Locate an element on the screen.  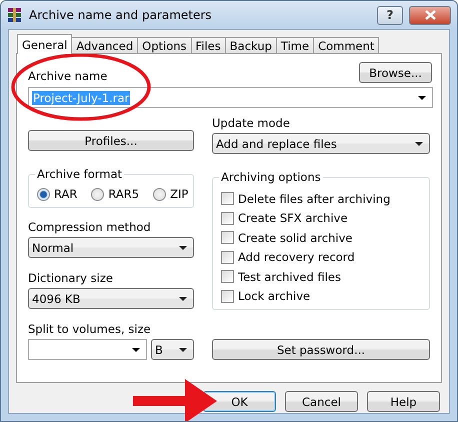
tab: Backup is located at coordinates (250, 45).